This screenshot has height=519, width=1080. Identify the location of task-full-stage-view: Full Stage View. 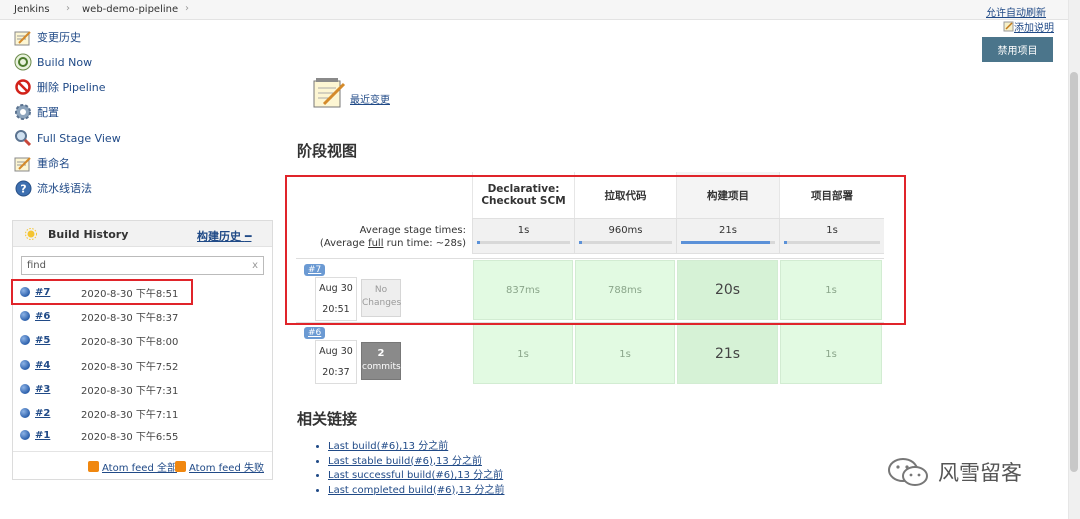
(67, 138).